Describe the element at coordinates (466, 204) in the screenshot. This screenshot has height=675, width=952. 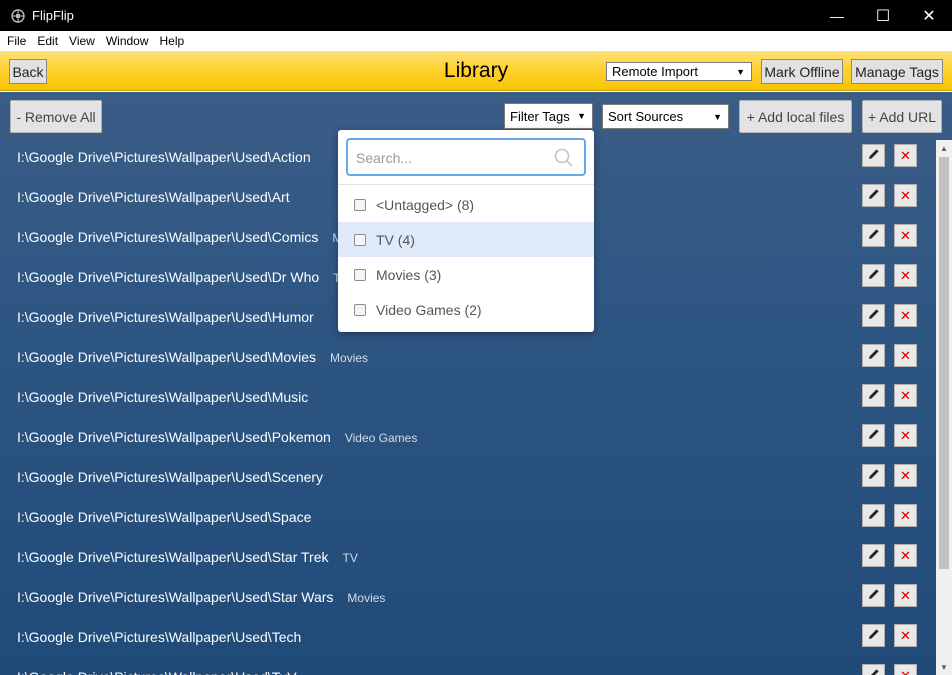
I see `tag-option-untagged: <Untagged> (8)` at that location.